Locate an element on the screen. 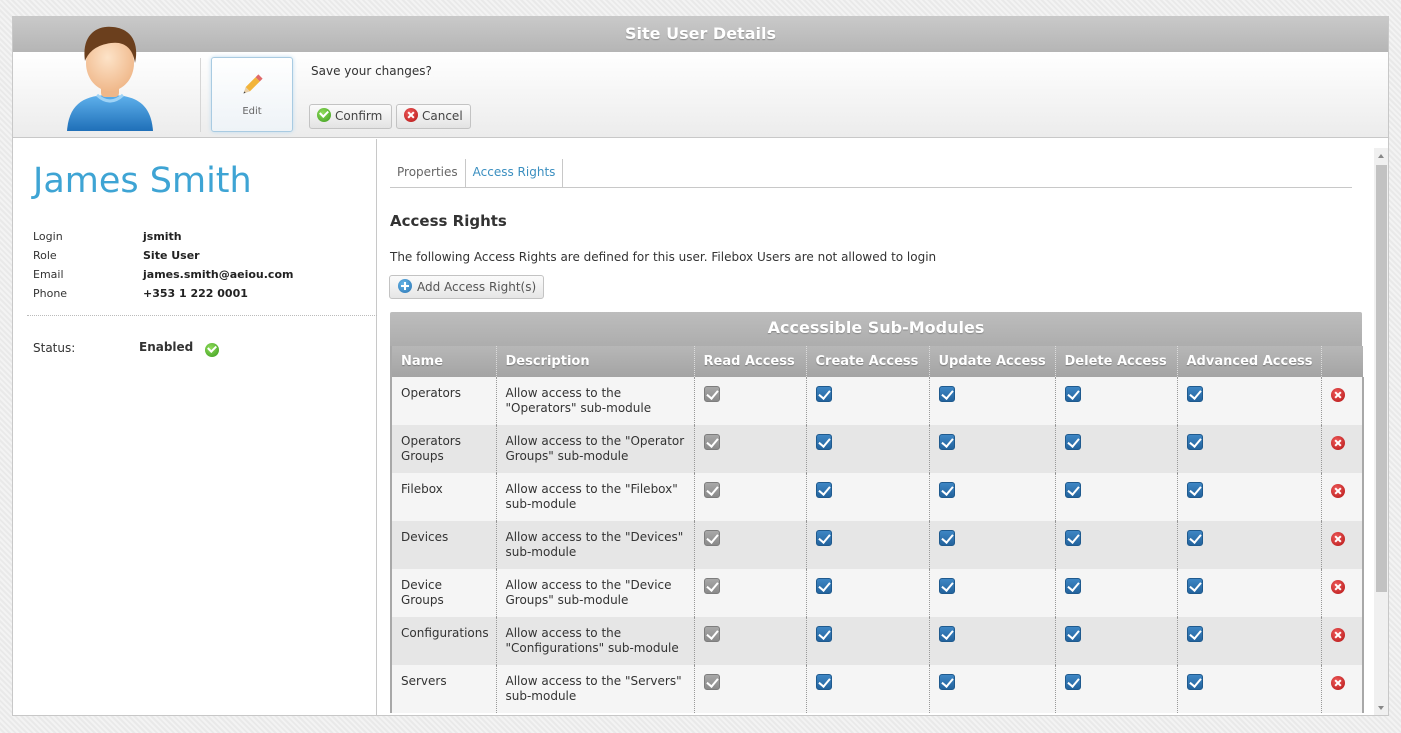 The height and width of the screenshot is (733, 1401). scroll-down-arrow-icon is located at coordinates (1381, 708).